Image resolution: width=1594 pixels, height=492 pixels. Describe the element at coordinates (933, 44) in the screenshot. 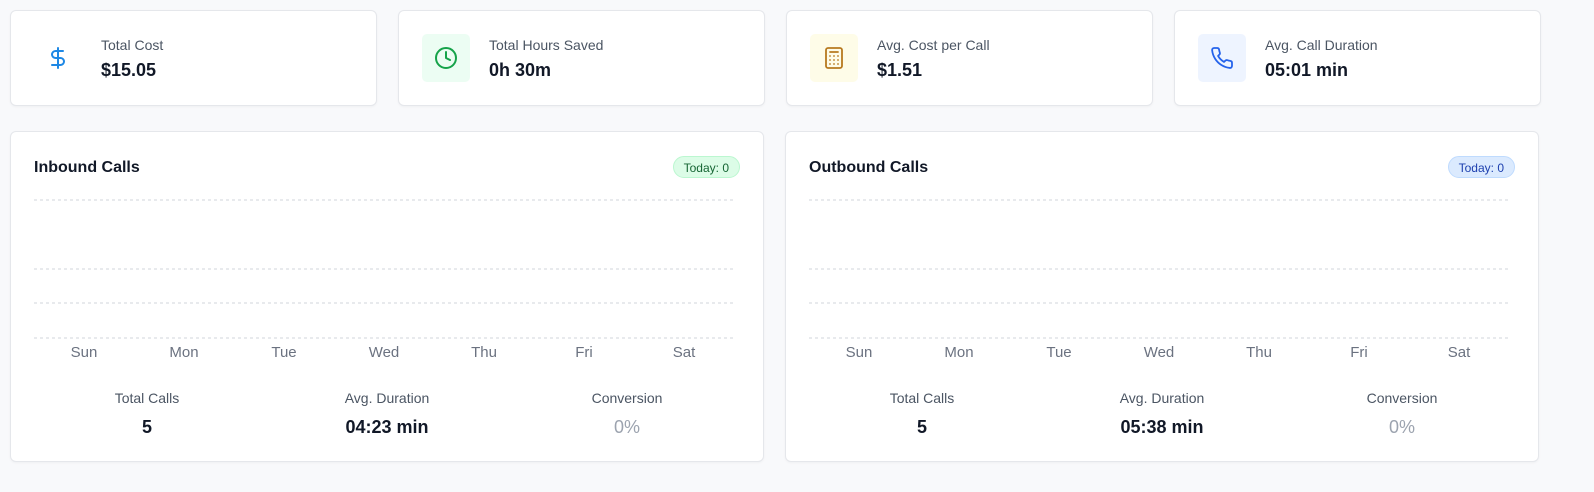

I see `stat-label: Avg. Cost per Call` at that location.